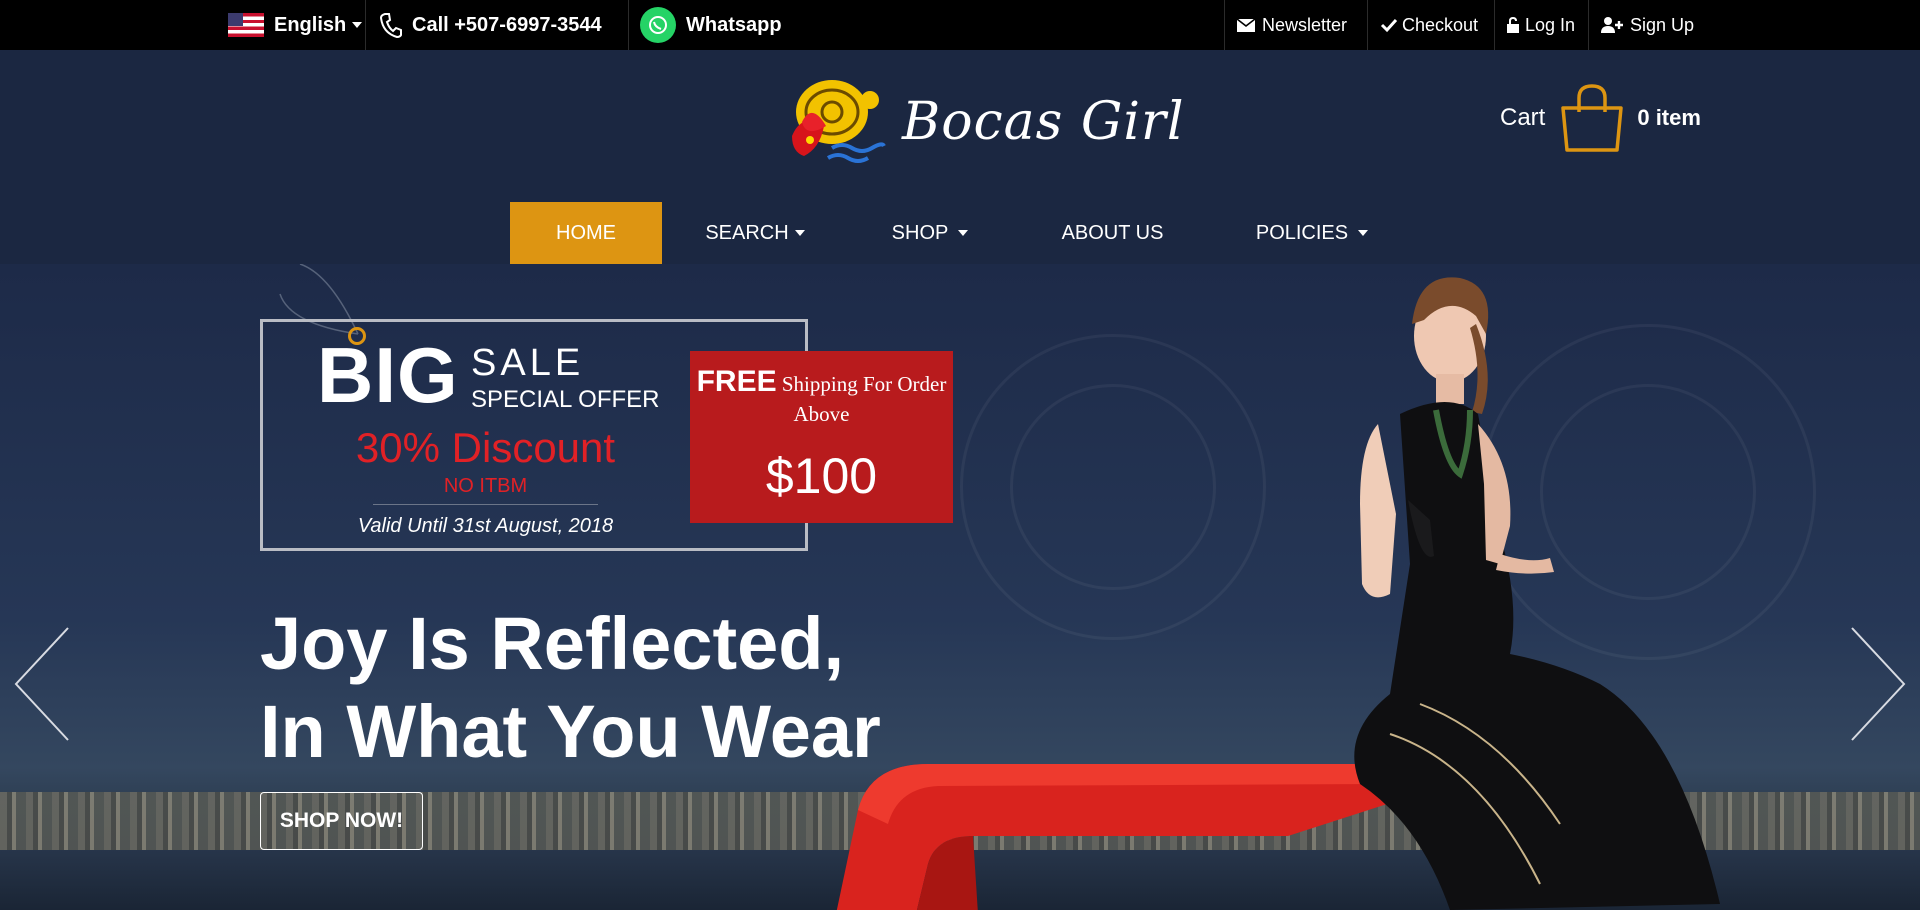 The height and width of the screenshot is (910, 1920). Describe the element at coordinates (310, 24) in the screenshot. I see `language-label: English` at that location.